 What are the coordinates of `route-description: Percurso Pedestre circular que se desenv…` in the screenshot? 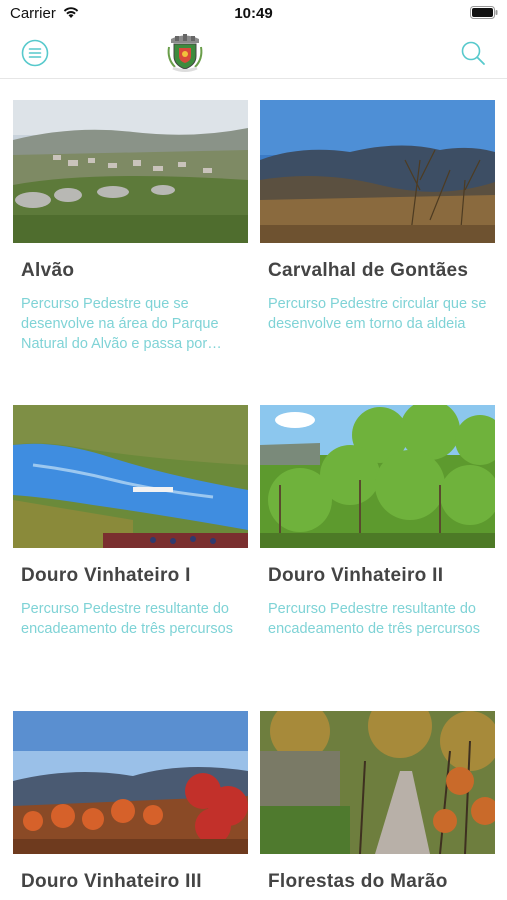 It's located at (377, 314).